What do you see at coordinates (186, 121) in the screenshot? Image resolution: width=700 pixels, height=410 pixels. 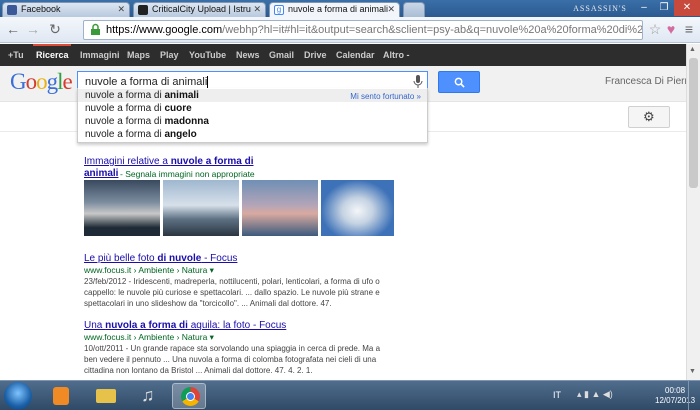 I see `suggestion-completion: madonna` at bounding box center [186, 121].